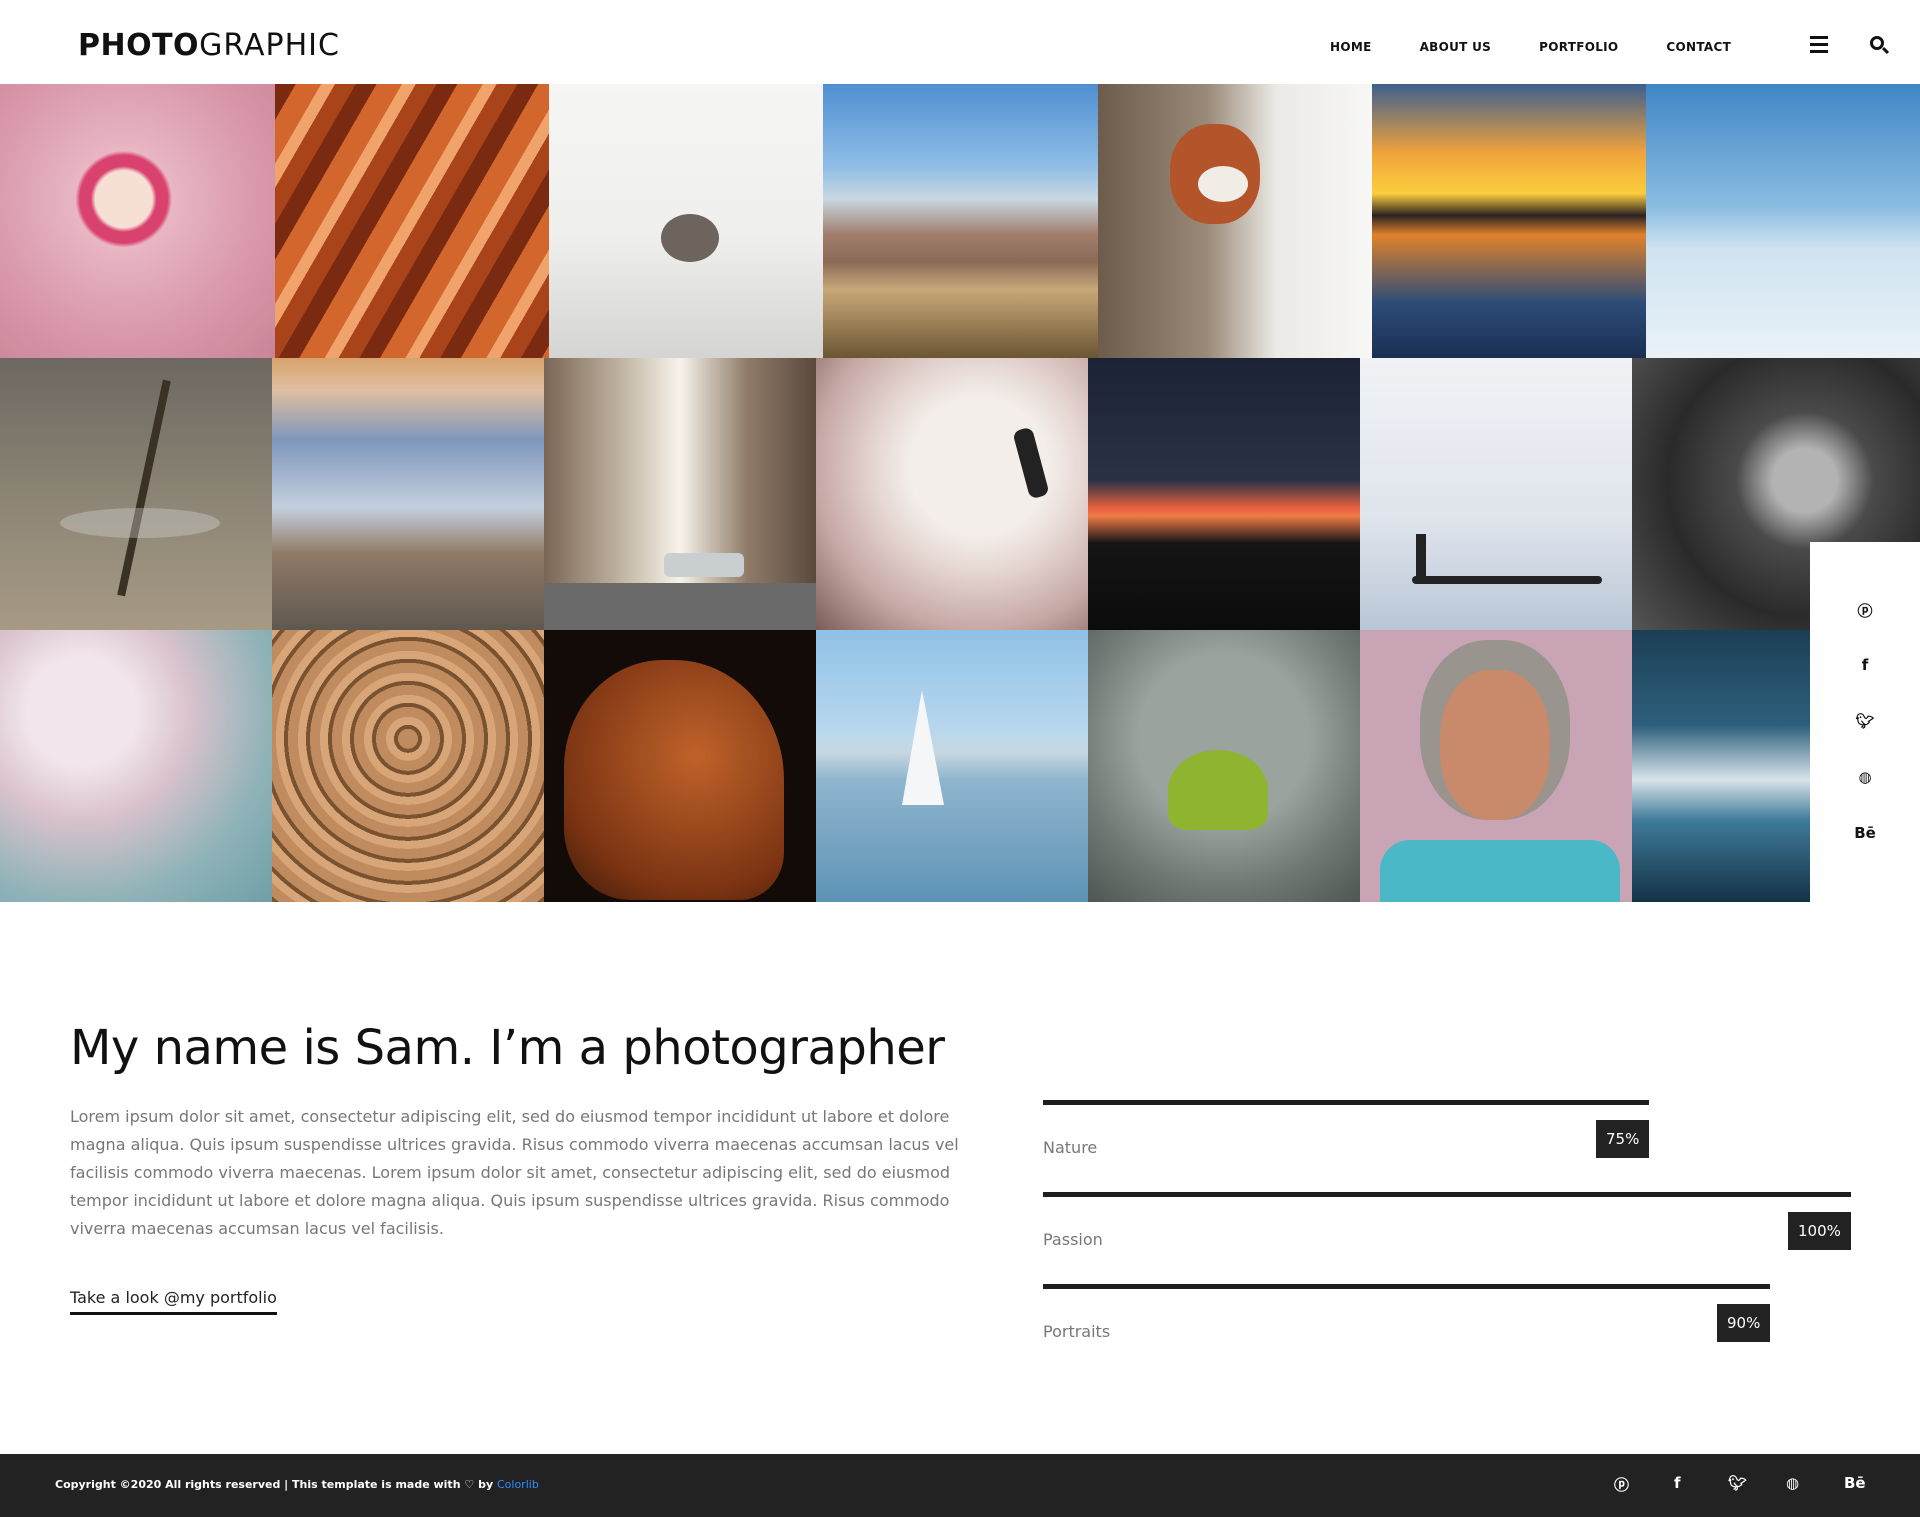 This screenshot has height=1517, width=1920. I want to click on gallery-photo-fisherman-boat-mist, so click(1496, 494).